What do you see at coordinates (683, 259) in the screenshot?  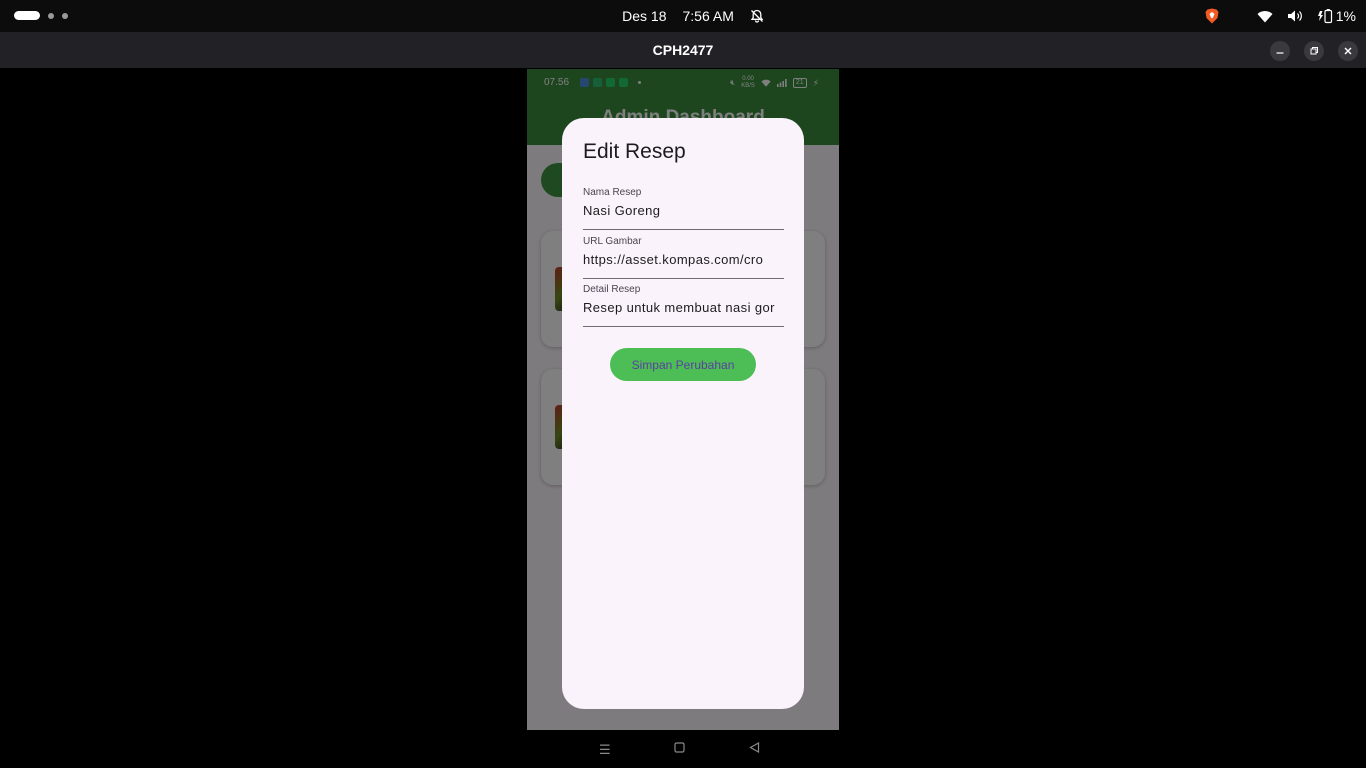 I see `image-url-input: https://asset.kompas.com/cro` at bounding box center [683, 259].